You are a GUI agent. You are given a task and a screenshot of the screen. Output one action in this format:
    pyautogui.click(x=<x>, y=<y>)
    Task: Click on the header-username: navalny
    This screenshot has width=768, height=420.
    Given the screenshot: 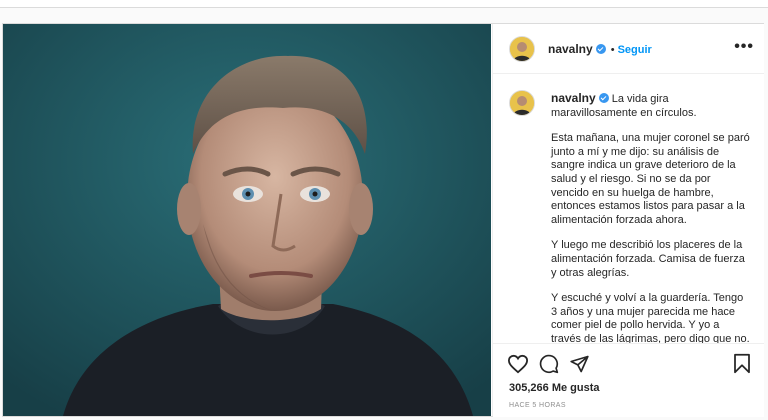 What is the action you would take?
    pyautogui.click(x=570, y=49)
    